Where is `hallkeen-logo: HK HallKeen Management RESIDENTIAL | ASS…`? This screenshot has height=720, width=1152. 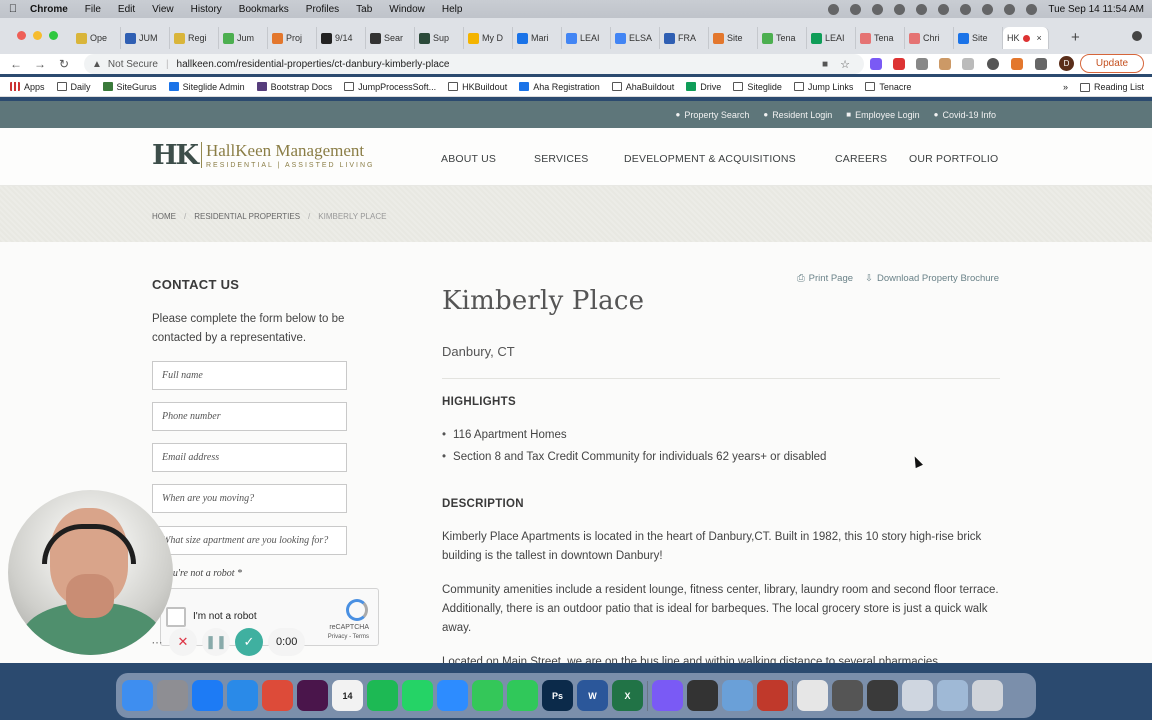 hallkeen-logo: HK HallKeen Management RESIDENTIAL | ASS… is located at coordinates (263, 156).